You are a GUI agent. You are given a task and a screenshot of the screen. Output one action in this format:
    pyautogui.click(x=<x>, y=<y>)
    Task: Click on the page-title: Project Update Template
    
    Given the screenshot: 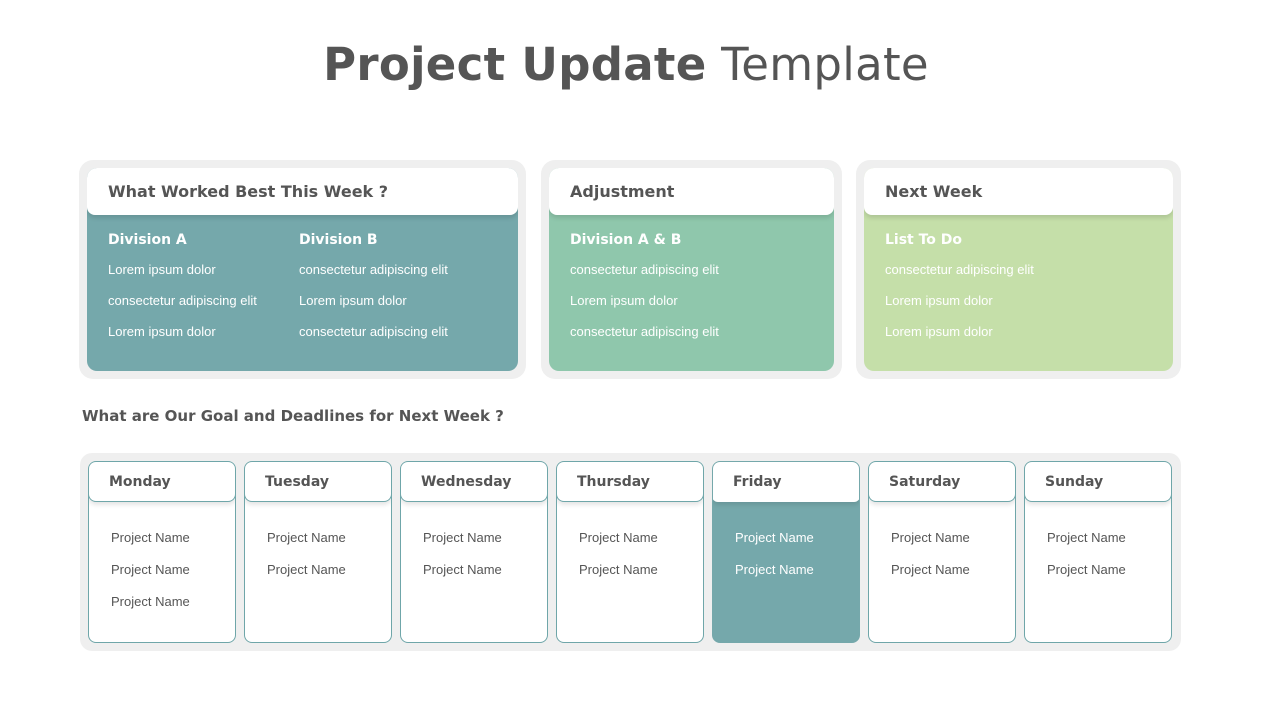 What is the action you would take?
    pyautogui.click(x=626, y=64)
    